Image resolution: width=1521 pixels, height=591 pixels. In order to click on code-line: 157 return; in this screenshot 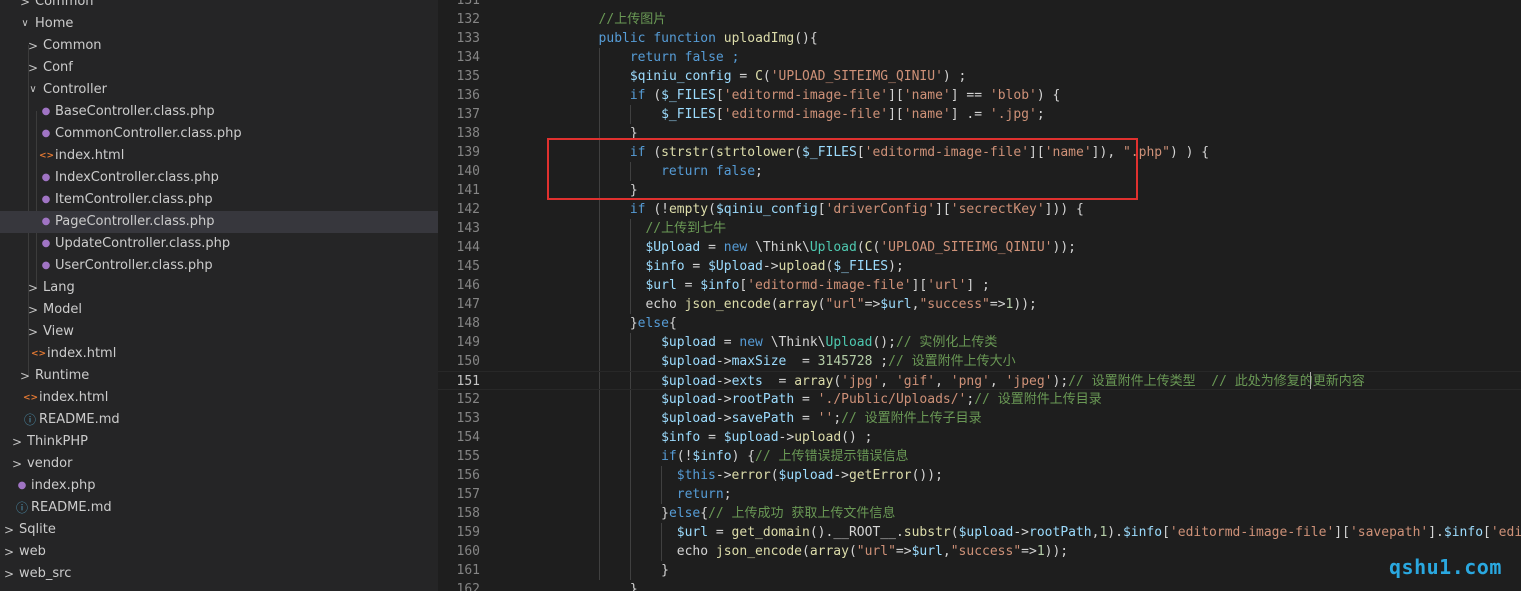, I will do `click(979, 494)`.